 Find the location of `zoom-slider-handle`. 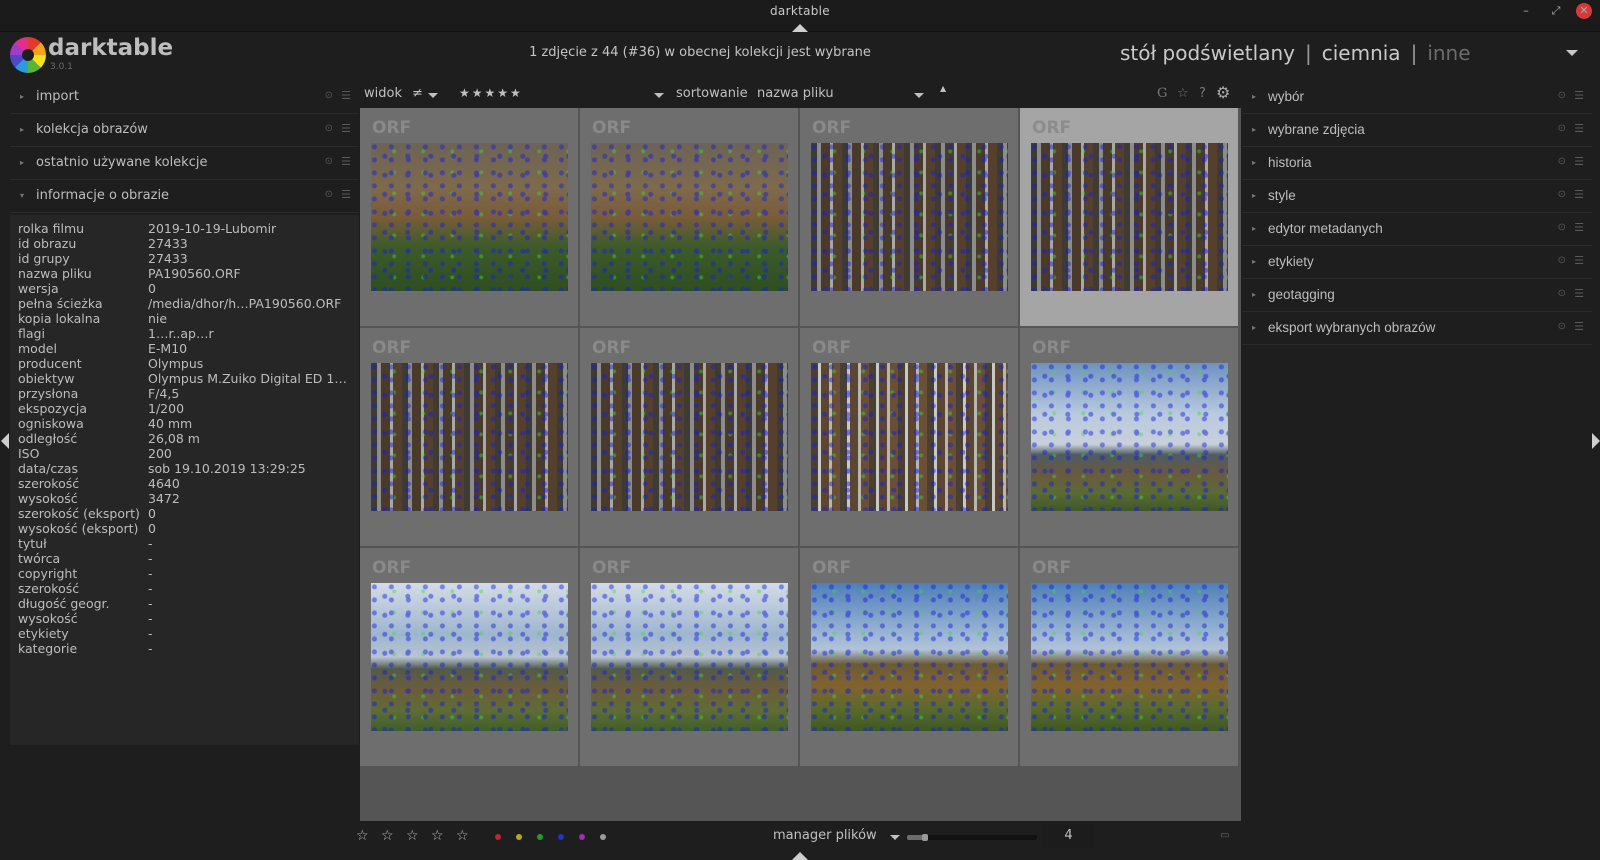

zoom-slider-handle is located at coordinates (925, 837).